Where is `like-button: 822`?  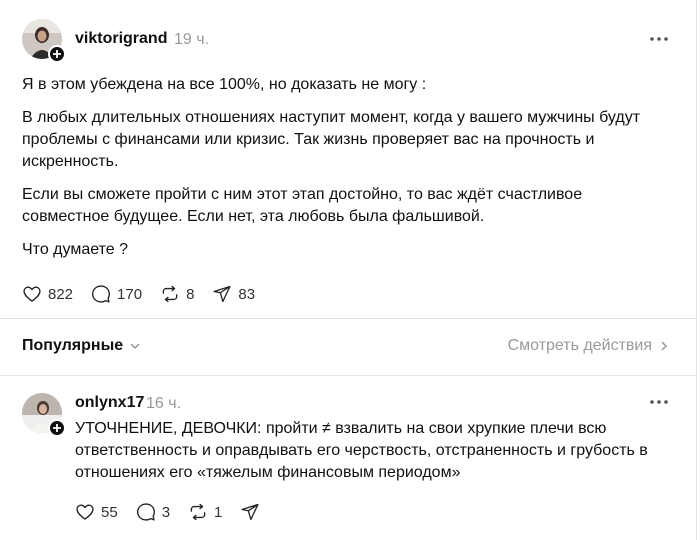
like-button: 822 is located at coordinates (47, 294).